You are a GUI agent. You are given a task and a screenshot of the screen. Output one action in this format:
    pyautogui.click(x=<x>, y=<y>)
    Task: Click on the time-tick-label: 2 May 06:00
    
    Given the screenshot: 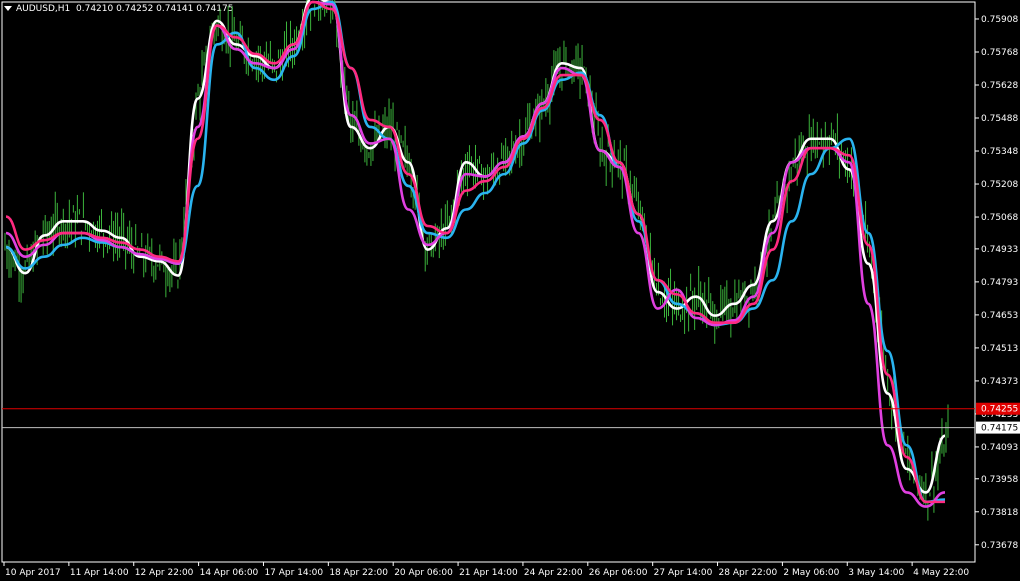 What is the action you would take?
    pyautogui.click(x=811, y=573)
    